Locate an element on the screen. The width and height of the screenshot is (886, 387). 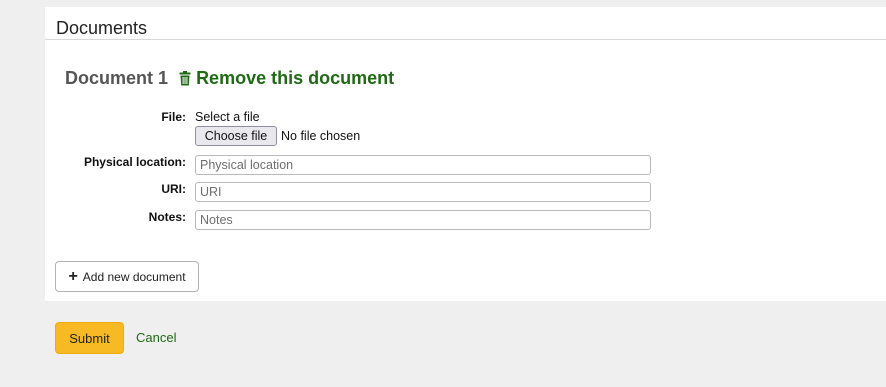
plus-icon: + is located at coordinates (73, 276).